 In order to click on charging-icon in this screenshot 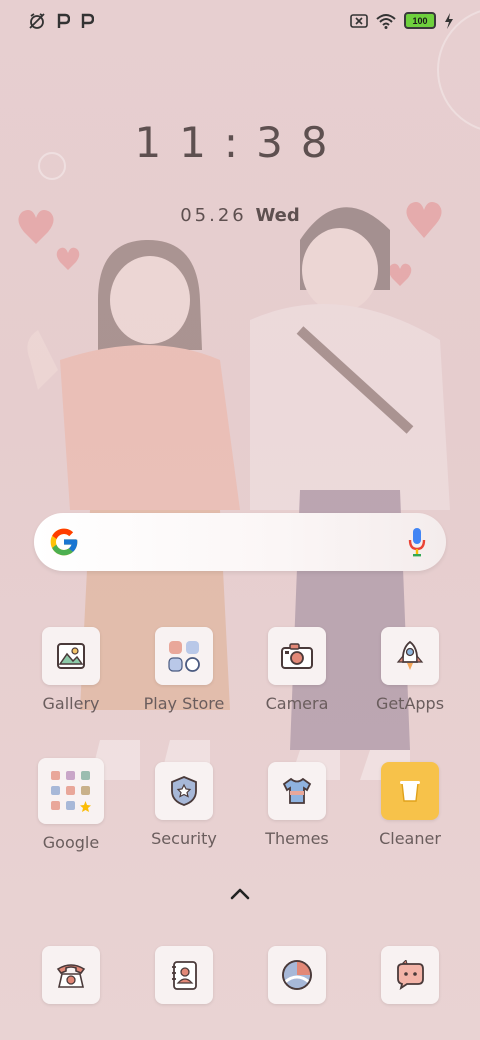, I will do `click(449, 20)`.